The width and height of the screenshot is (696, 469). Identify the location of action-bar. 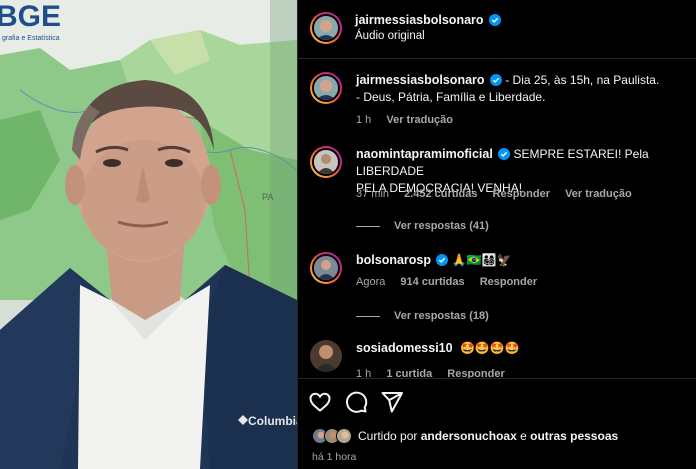
(356, 402).